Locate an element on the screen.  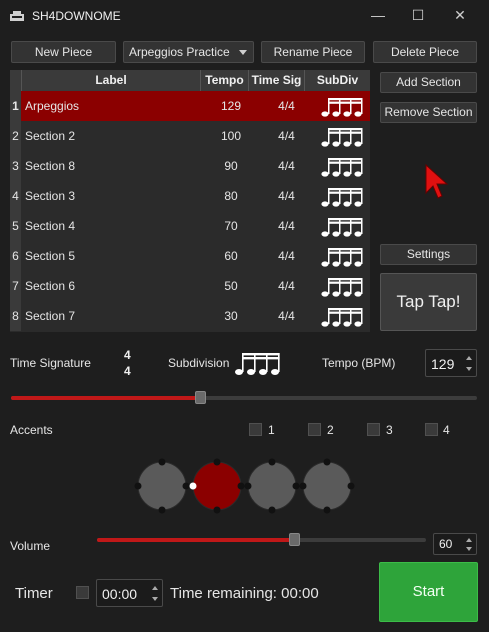
table-row: 8 Section 7 30 4/4 is located at coordinates (190, 316).